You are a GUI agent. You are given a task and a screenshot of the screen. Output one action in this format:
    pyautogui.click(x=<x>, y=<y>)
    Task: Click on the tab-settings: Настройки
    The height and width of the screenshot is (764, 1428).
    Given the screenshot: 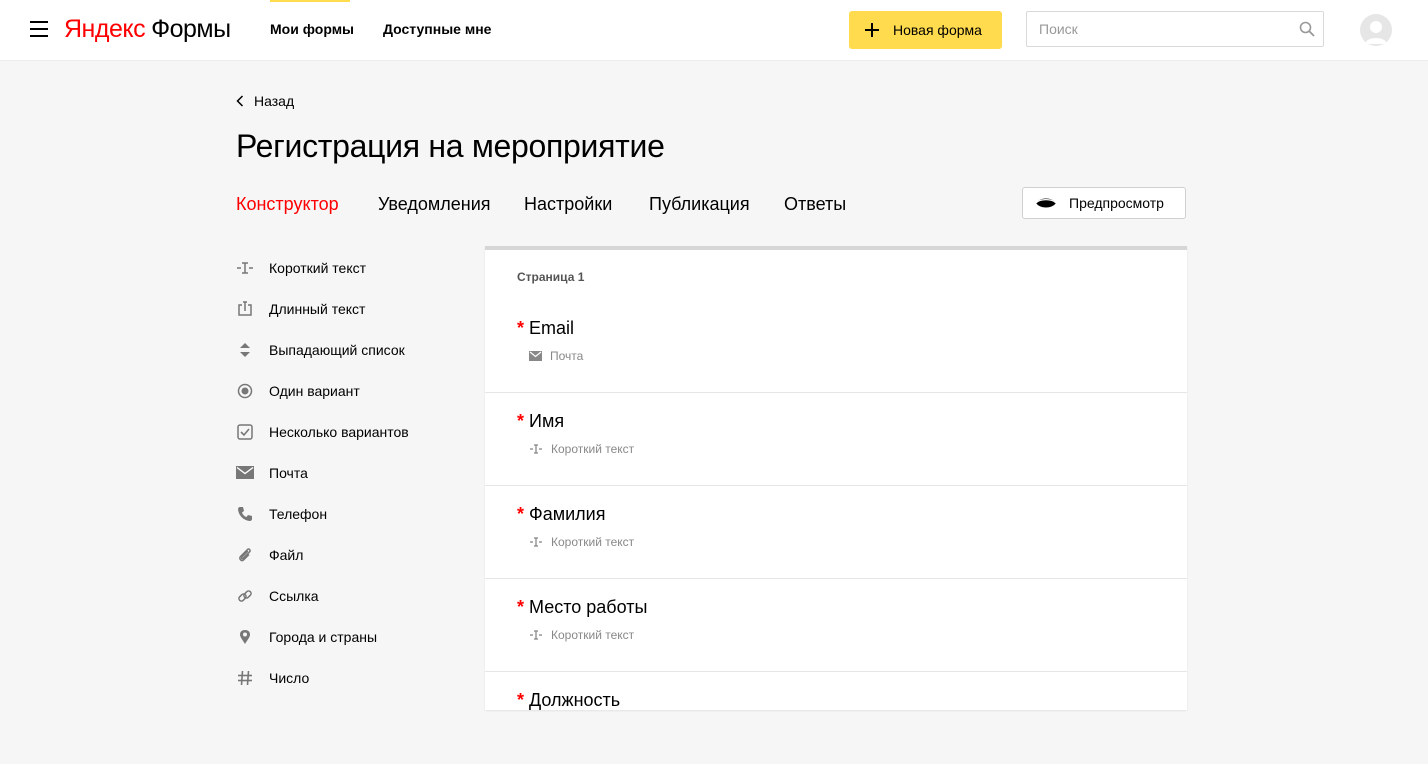 What is the action you would take?
    pyautogui.click(x=568, y=204)
    